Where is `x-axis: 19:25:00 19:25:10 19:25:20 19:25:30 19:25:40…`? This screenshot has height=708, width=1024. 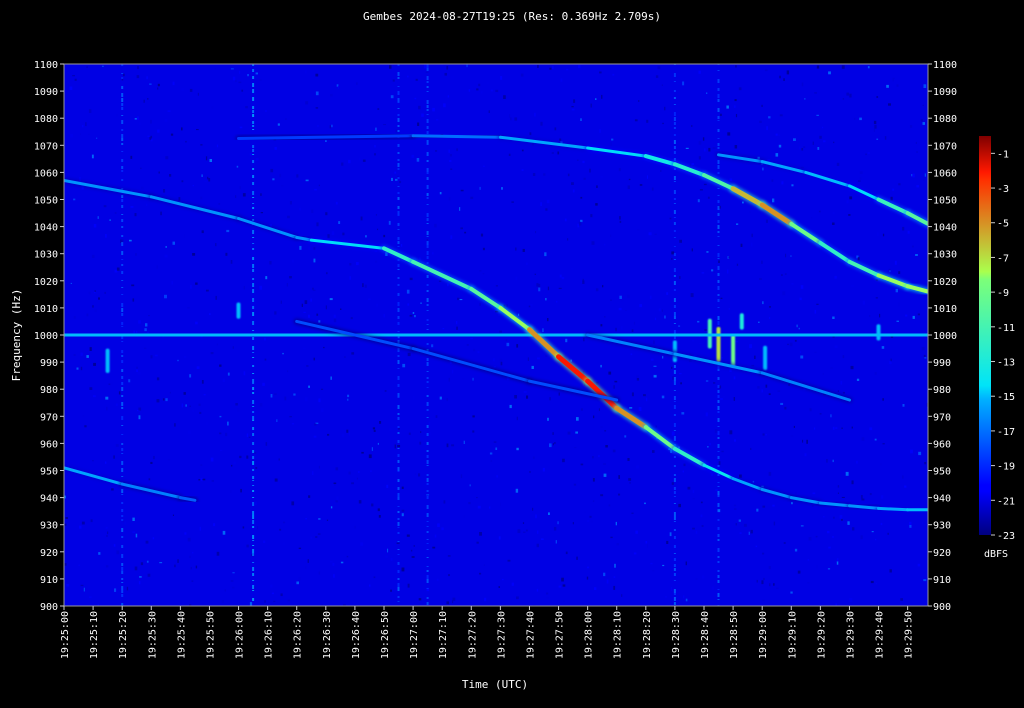 x-axis: 19:25:00 19:25:10 19:25:20 19:25:30 19:25:40… is located at coordinates (487, 632).